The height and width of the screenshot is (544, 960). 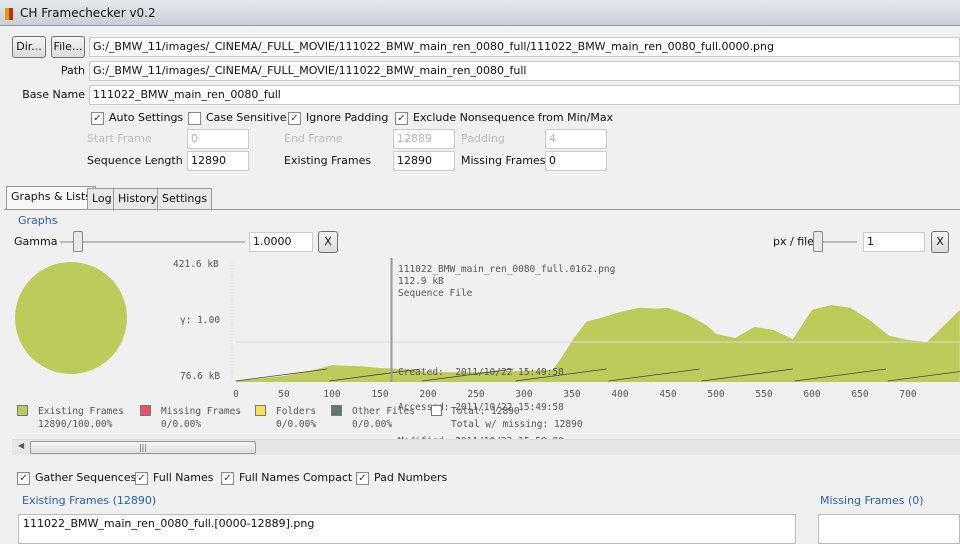 I want to click on x-tick-label: 350, so click(x=571, y=394).